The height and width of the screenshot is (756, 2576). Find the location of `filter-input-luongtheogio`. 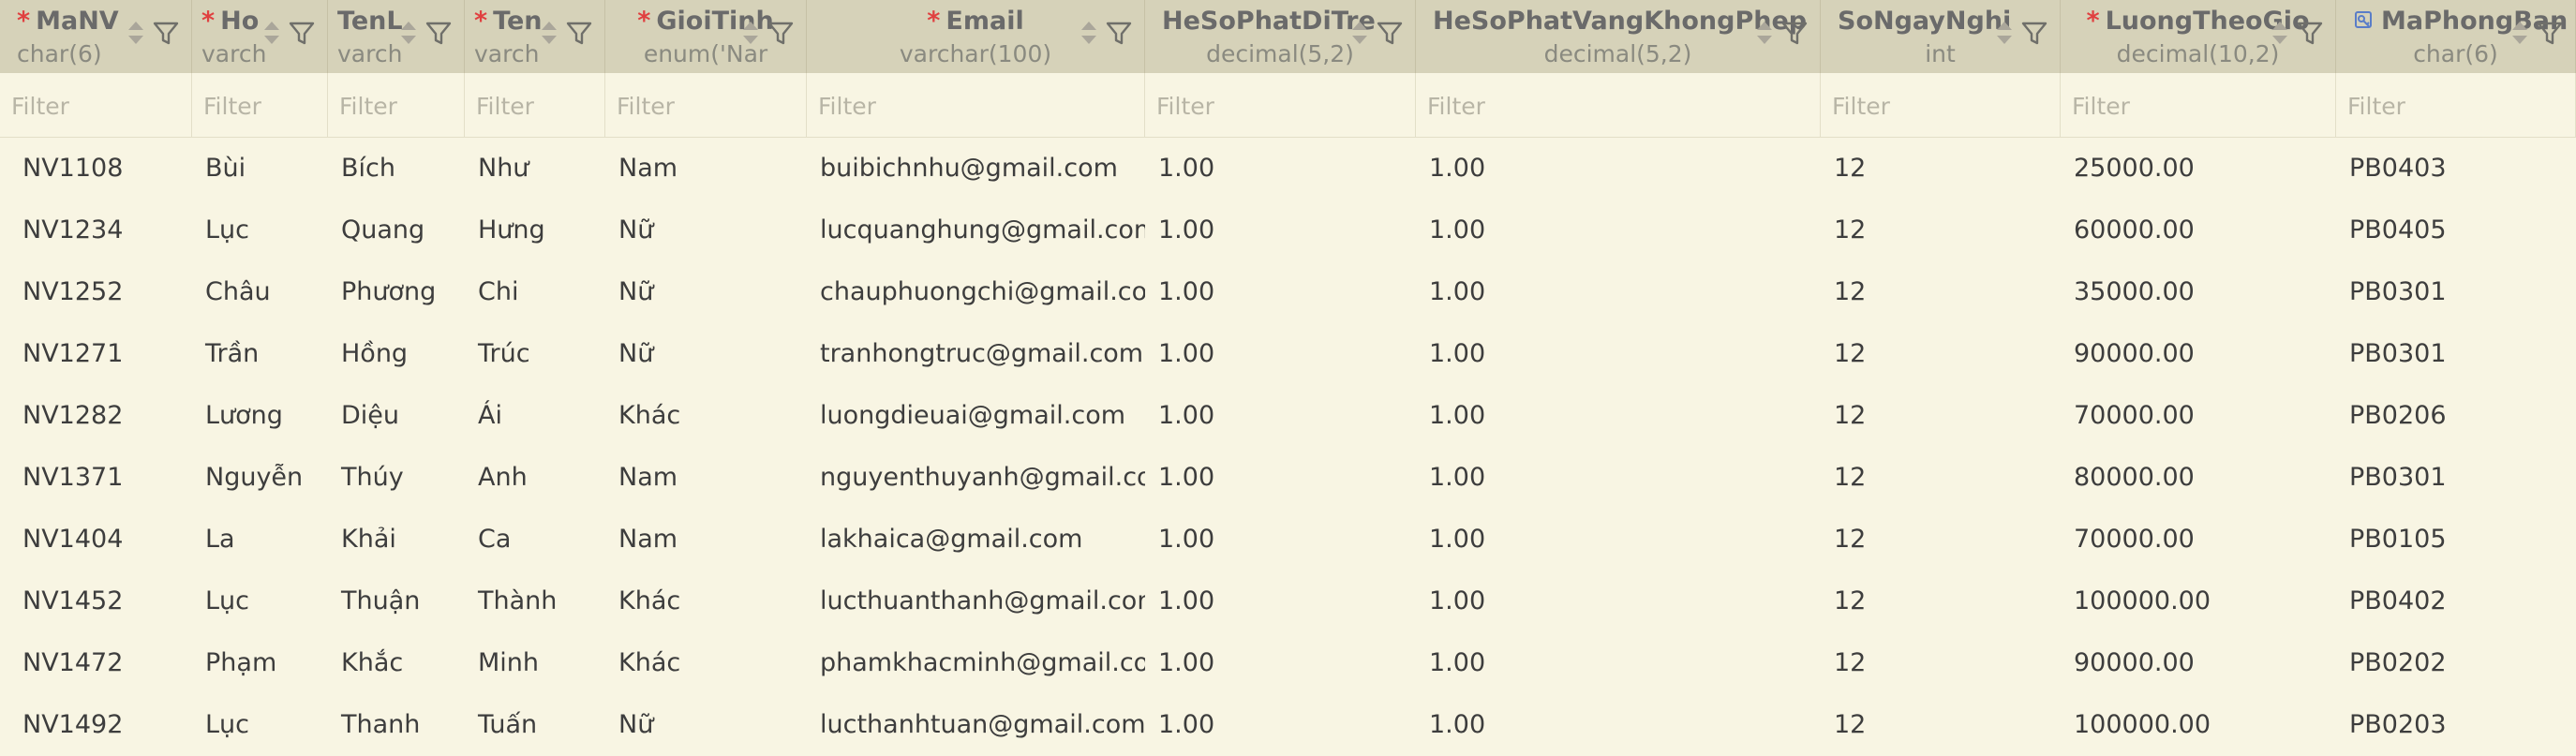

filter-input-luongtheogio is located at coordinates (2200, 106).